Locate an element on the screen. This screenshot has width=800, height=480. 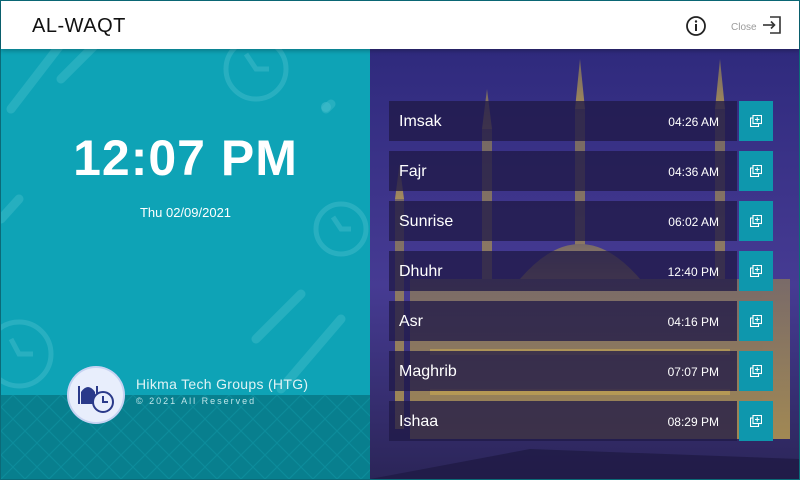
prayer-row-asr: Asr 04:16 PM is located at coordinates (581, 321).